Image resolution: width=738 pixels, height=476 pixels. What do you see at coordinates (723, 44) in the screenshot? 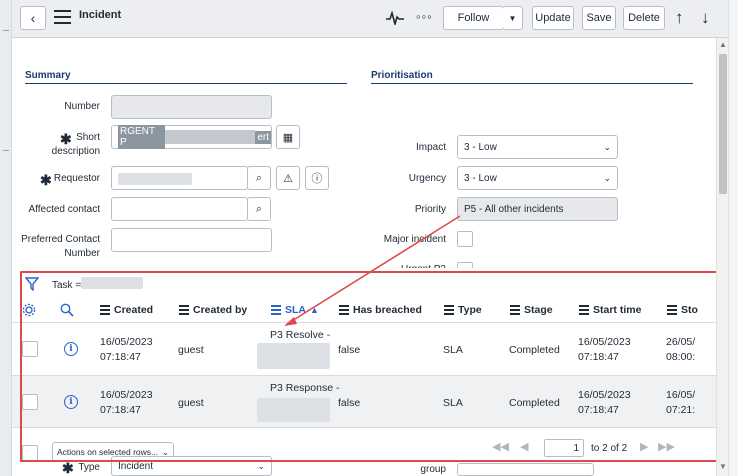
I see `scroll-up-icon: ▲` at bounding box center [723, 44].